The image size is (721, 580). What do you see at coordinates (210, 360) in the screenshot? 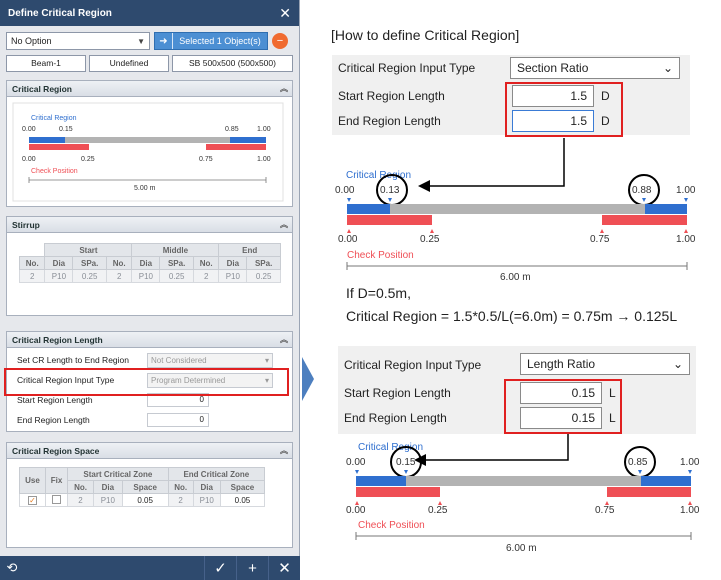
I see `set-cr-length-select: Not Considered ▾` at bounding box center [210, 360].